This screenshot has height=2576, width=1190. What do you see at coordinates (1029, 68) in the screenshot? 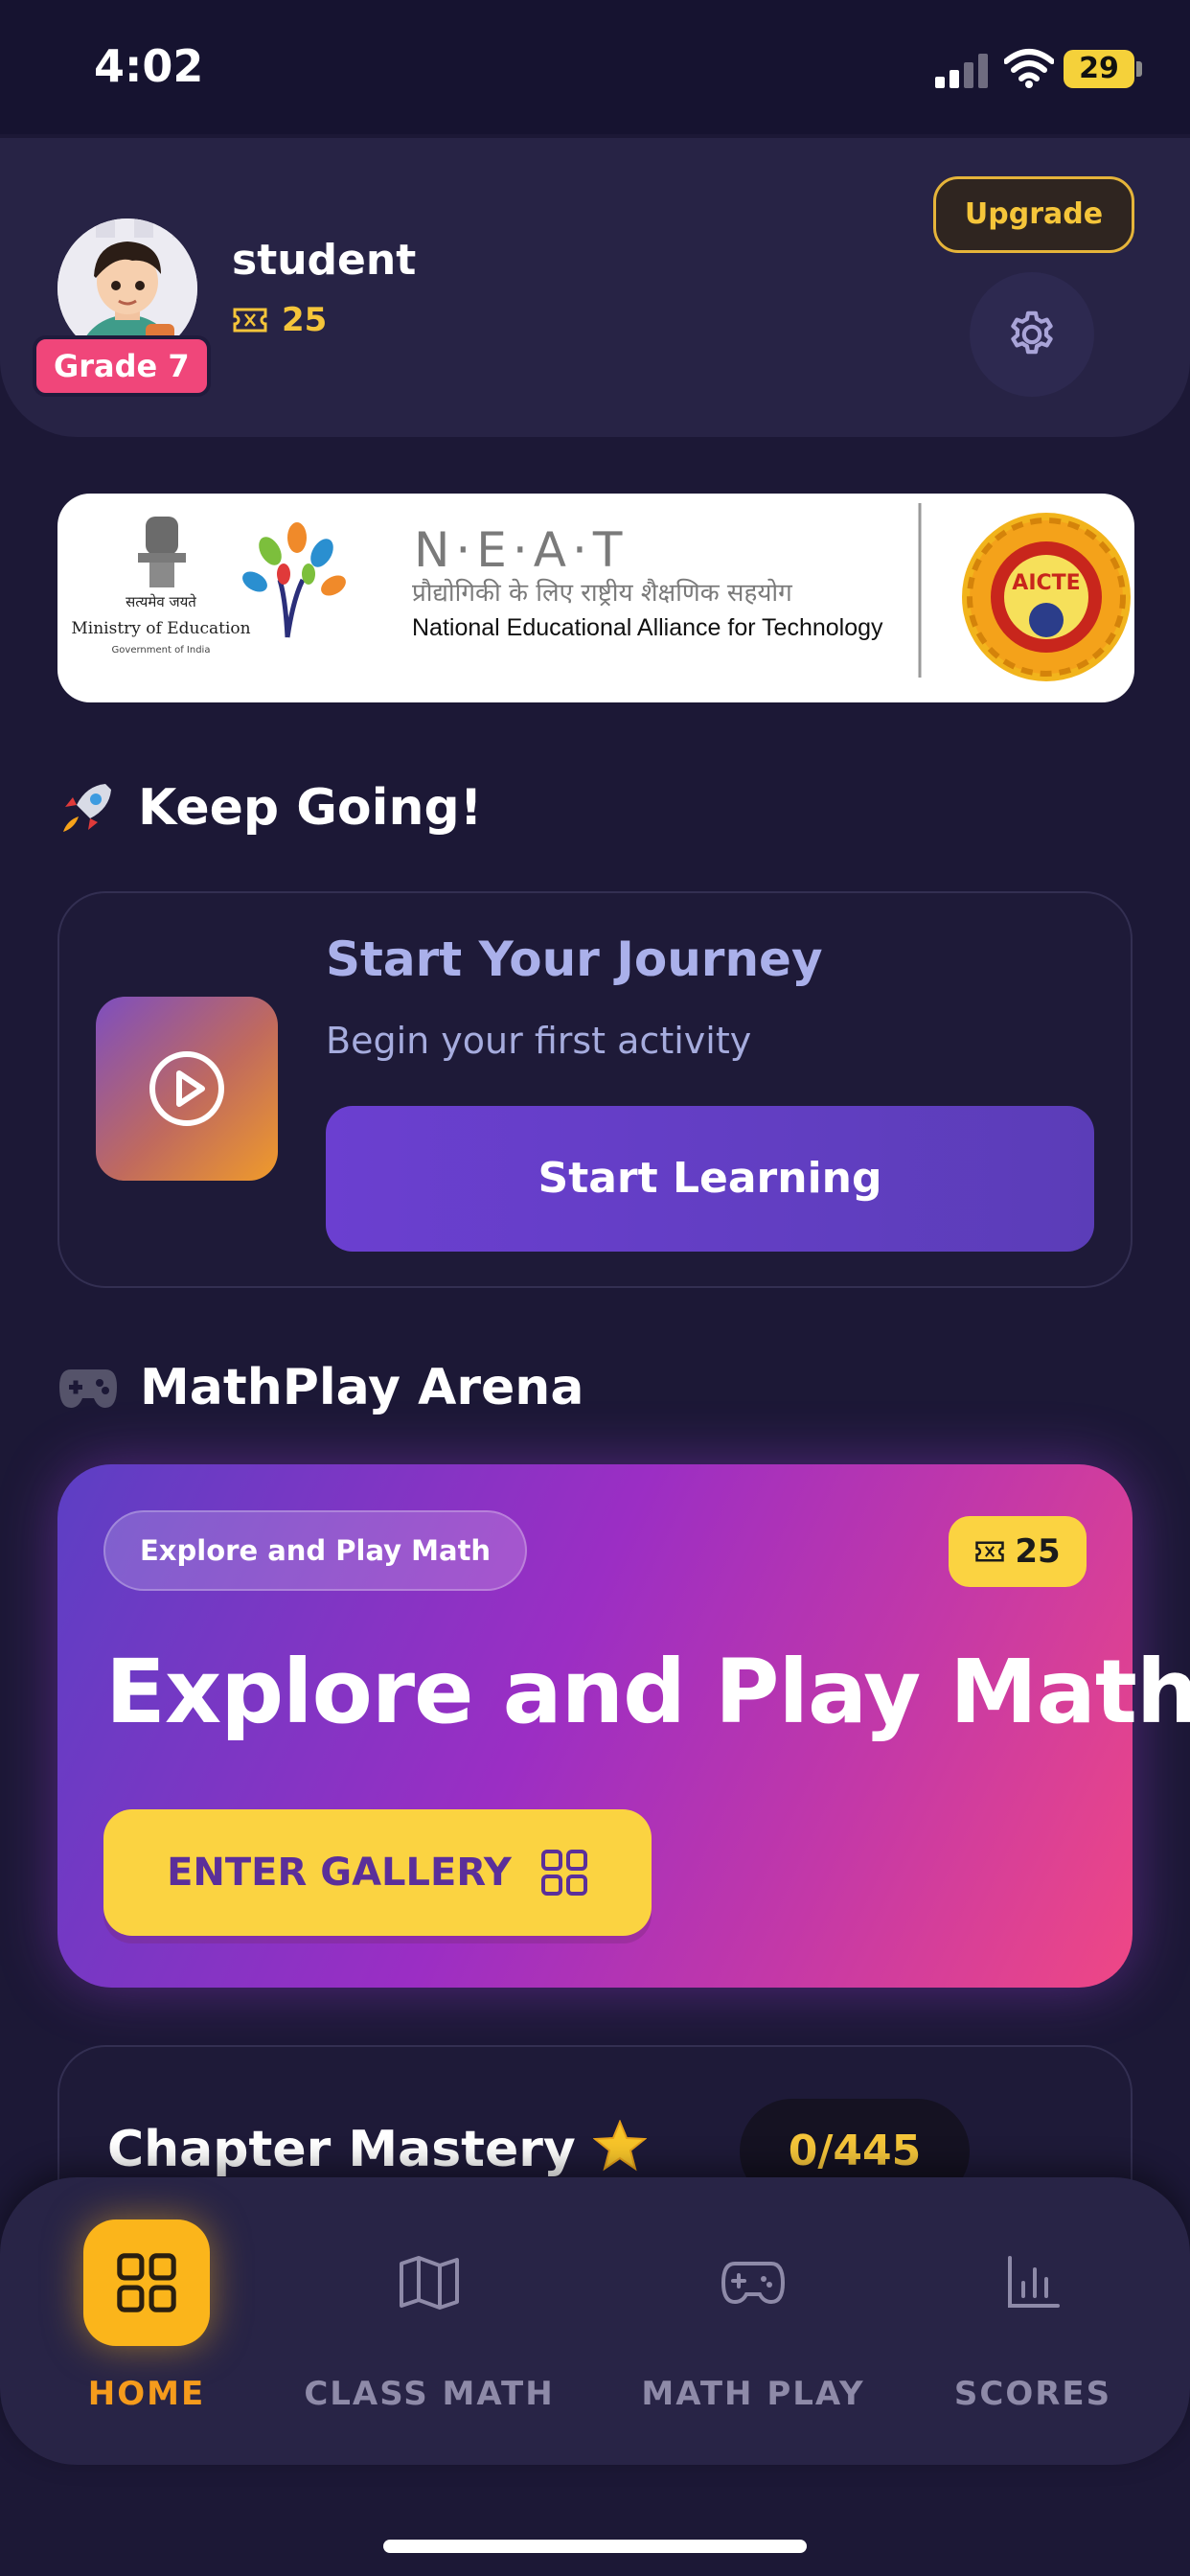
I see `wifi-icon` at bounding box center [1029, 68].